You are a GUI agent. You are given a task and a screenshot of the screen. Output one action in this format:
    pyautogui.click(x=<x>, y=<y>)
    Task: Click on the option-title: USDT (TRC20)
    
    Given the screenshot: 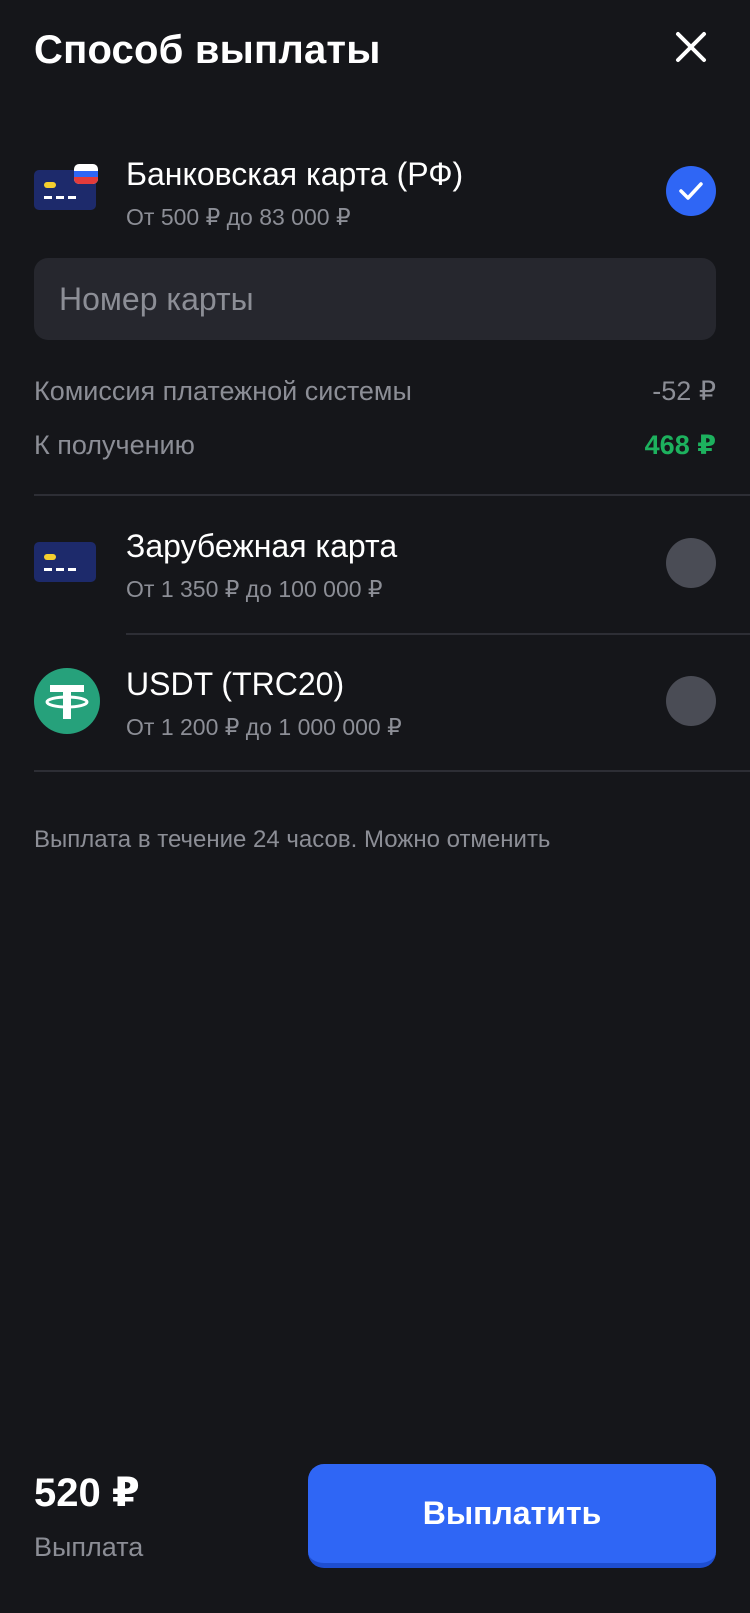 What is the action you would take?
    pyautogui.click(x=235, y=684)
    